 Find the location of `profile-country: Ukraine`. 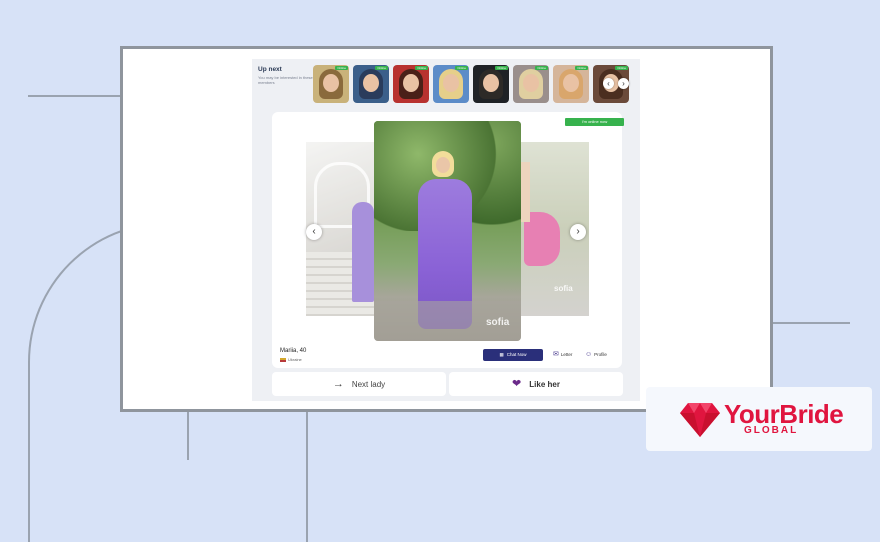

profile-country: Ukraine is located at coordinates (291, 359).